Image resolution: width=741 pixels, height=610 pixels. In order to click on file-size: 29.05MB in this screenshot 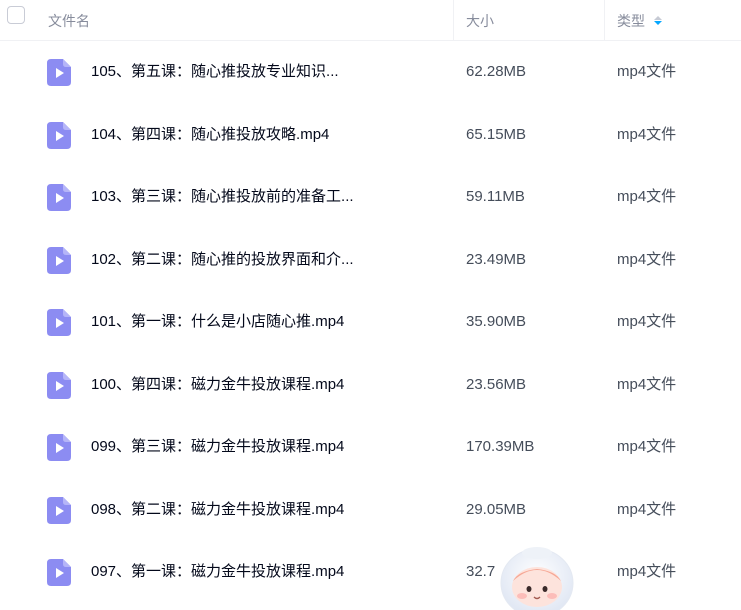, I will do `click(496, 509)`.